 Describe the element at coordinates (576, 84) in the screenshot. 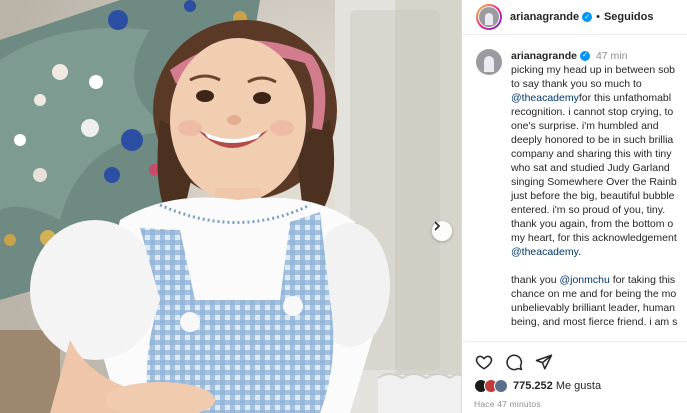

I see `caption-line: to say thank you so much to` at that location.